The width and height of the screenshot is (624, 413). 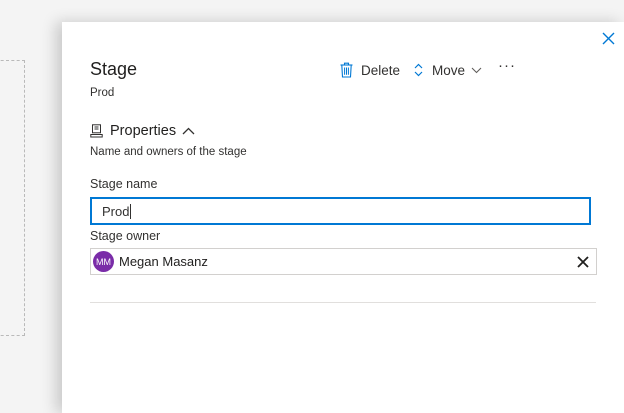 I want to click on properties-description: Name and owners of the stage, so click(x=168, y=152).